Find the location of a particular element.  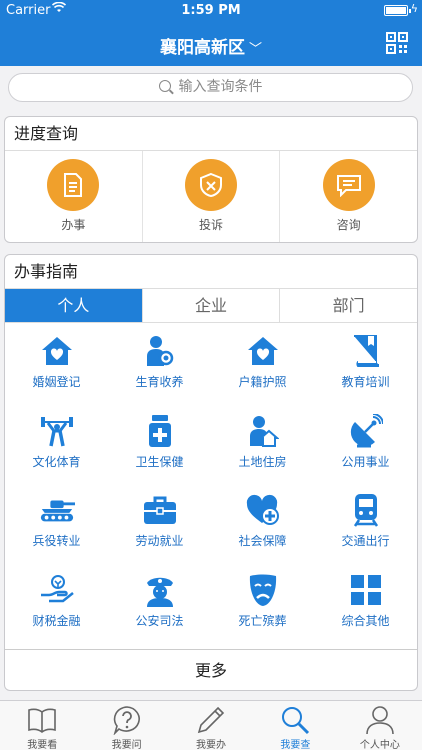

tabbar-label: 我要办 is located at coordinates (211, 745).